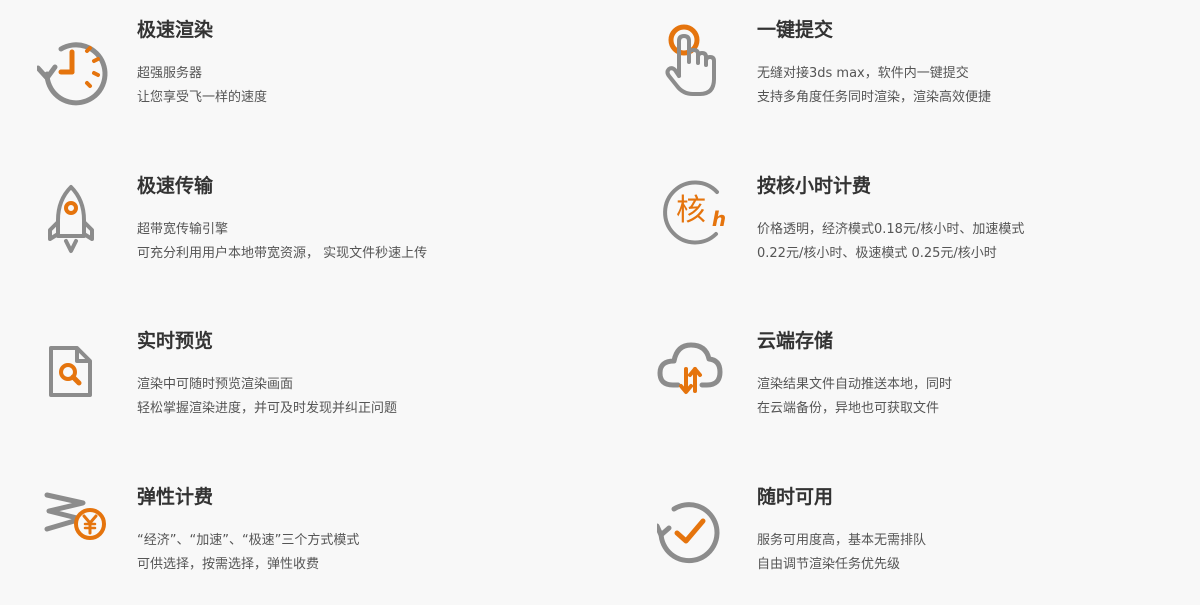 Image resolution: width=1200 pixels, height=605 pixels. Describe the element at coordinates (175, 497) in the screenshot. I see `feature-title: 弹性计费` at that location.